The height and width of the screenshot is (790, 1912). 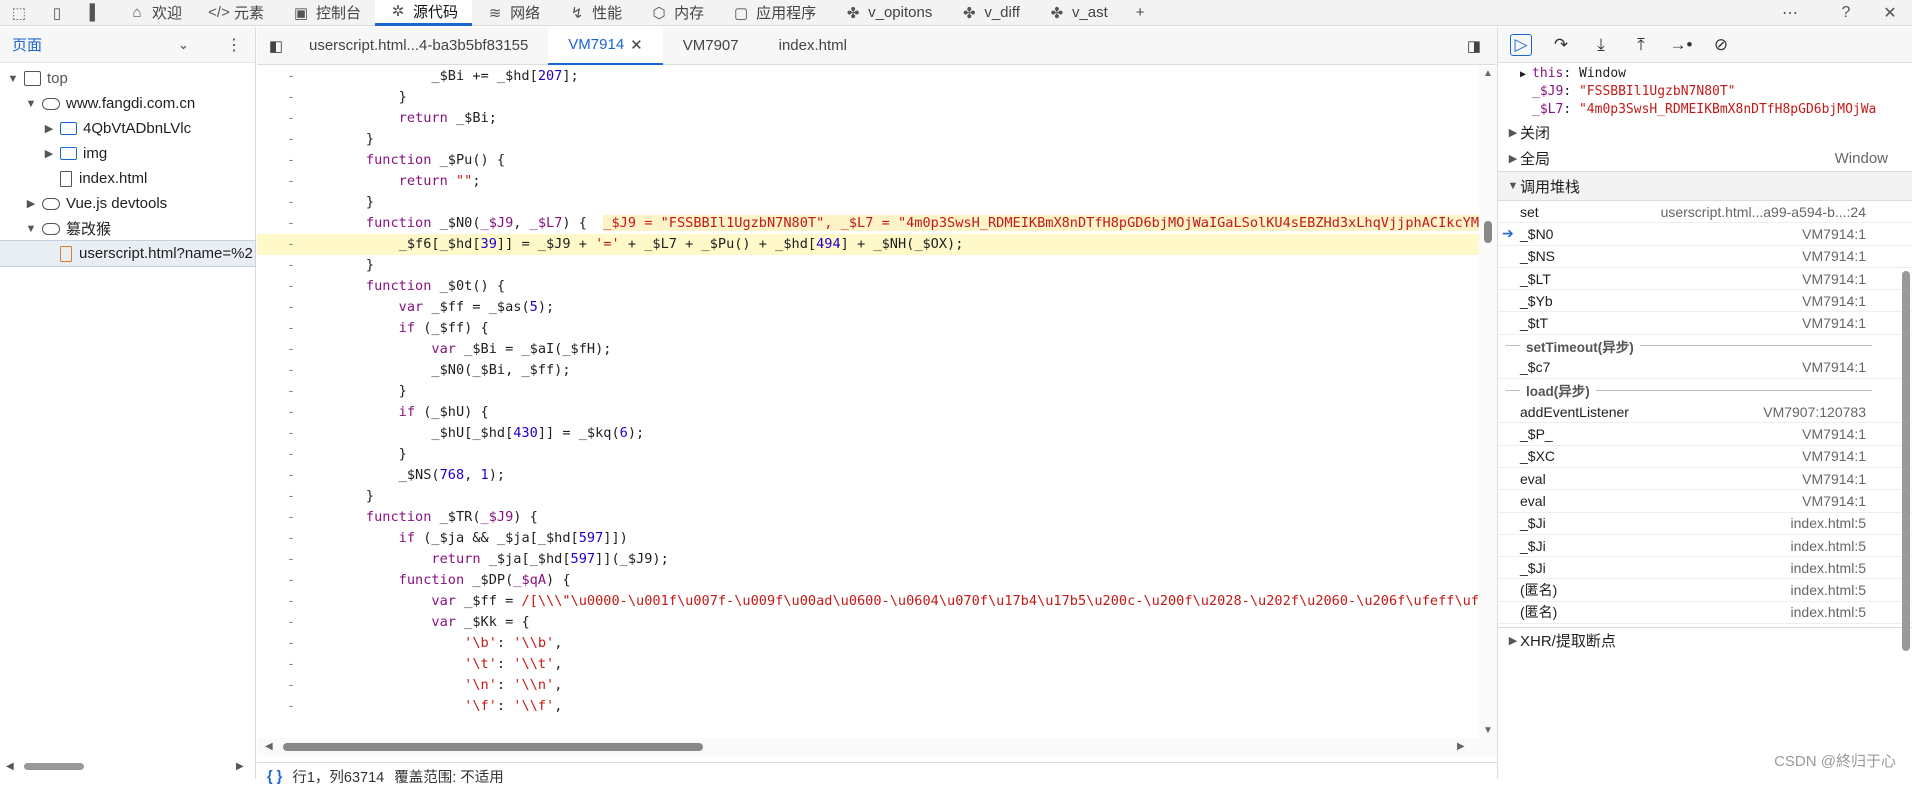 What do you see at coordinates (424, 13) in the screenshot?
I see `tab-4: ✲ 源代码` at bounding box center [424, 13].